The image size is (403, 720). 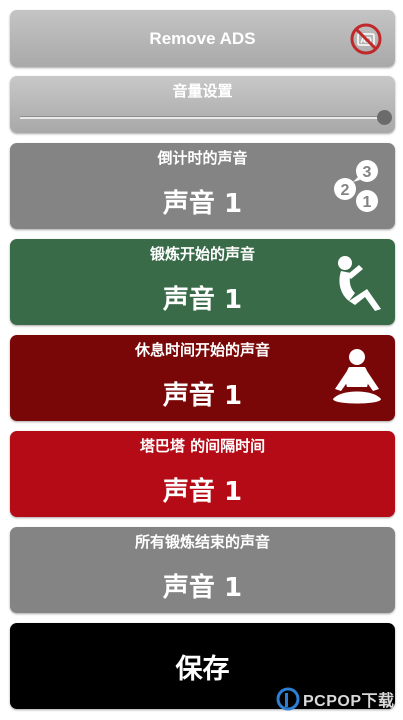 I want to click on watermark: PCPOP下载, so click(x=339, y=699).